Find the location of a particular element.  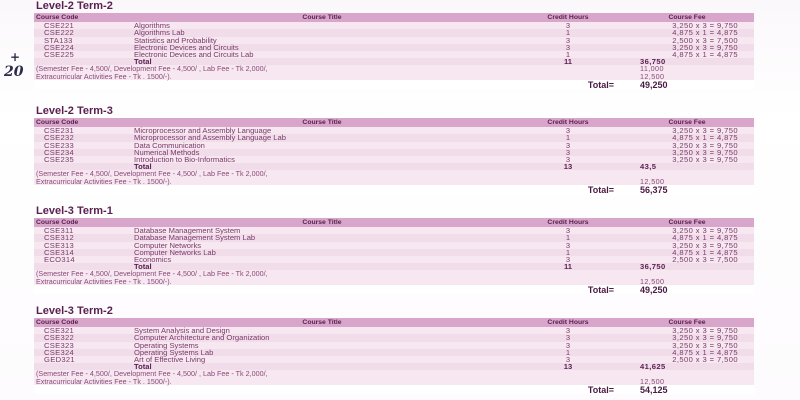

section-title: Level-2 Term-3 is located at coordinates (74, 111).